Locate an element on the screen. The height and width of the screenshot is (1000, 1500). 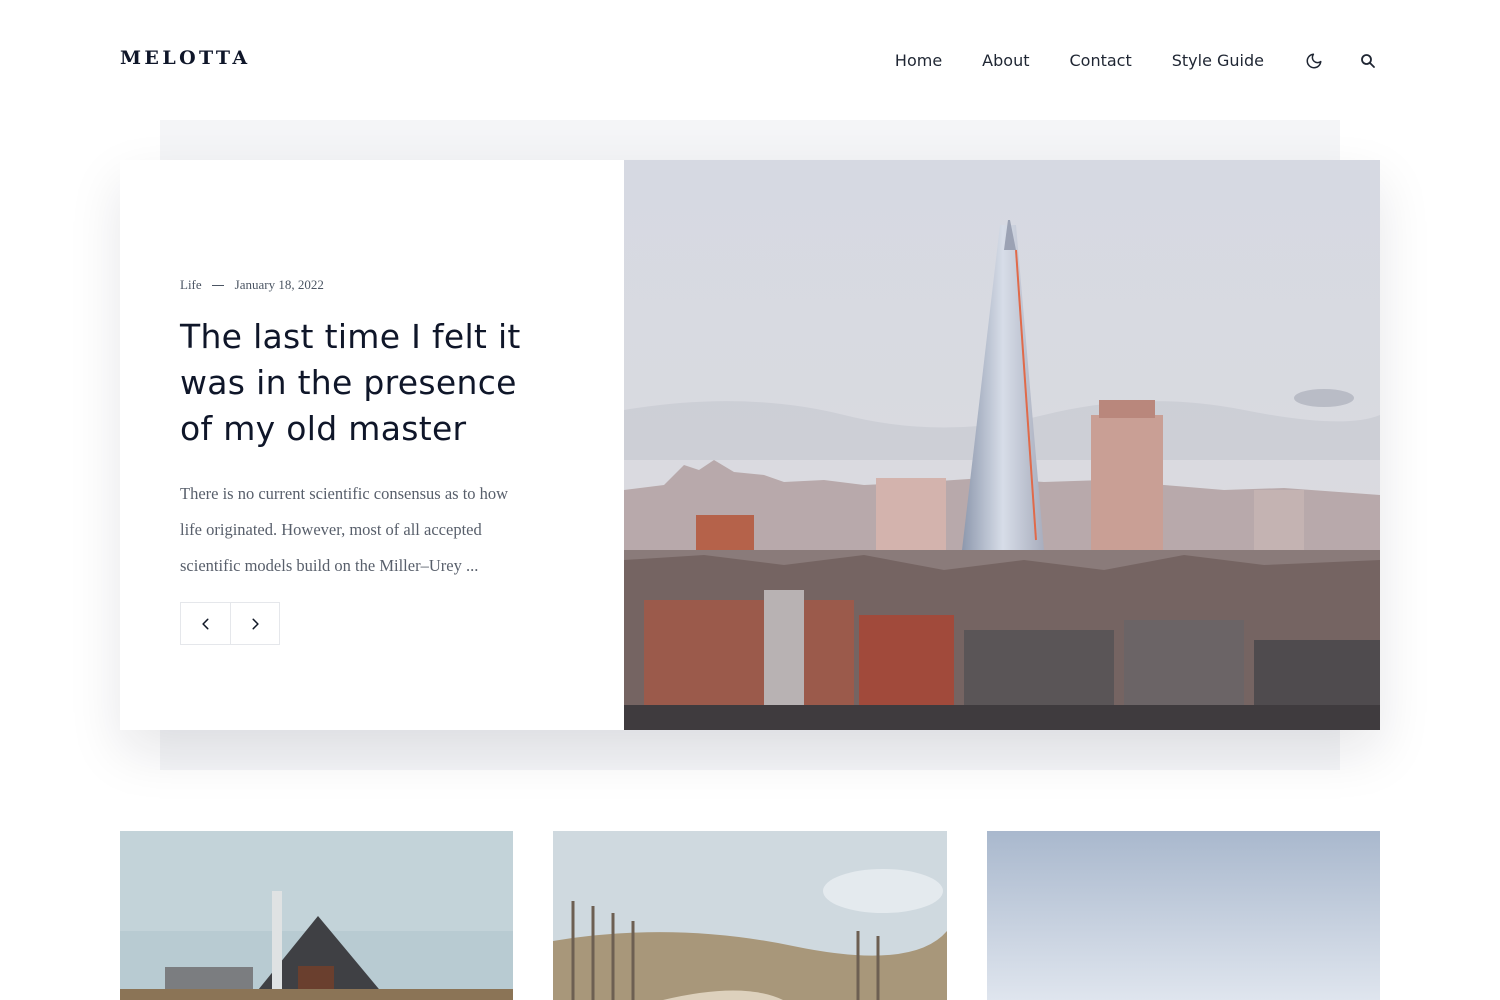
main-nav: Home About Contact Style Guide is located at coordinates (1117, 61).